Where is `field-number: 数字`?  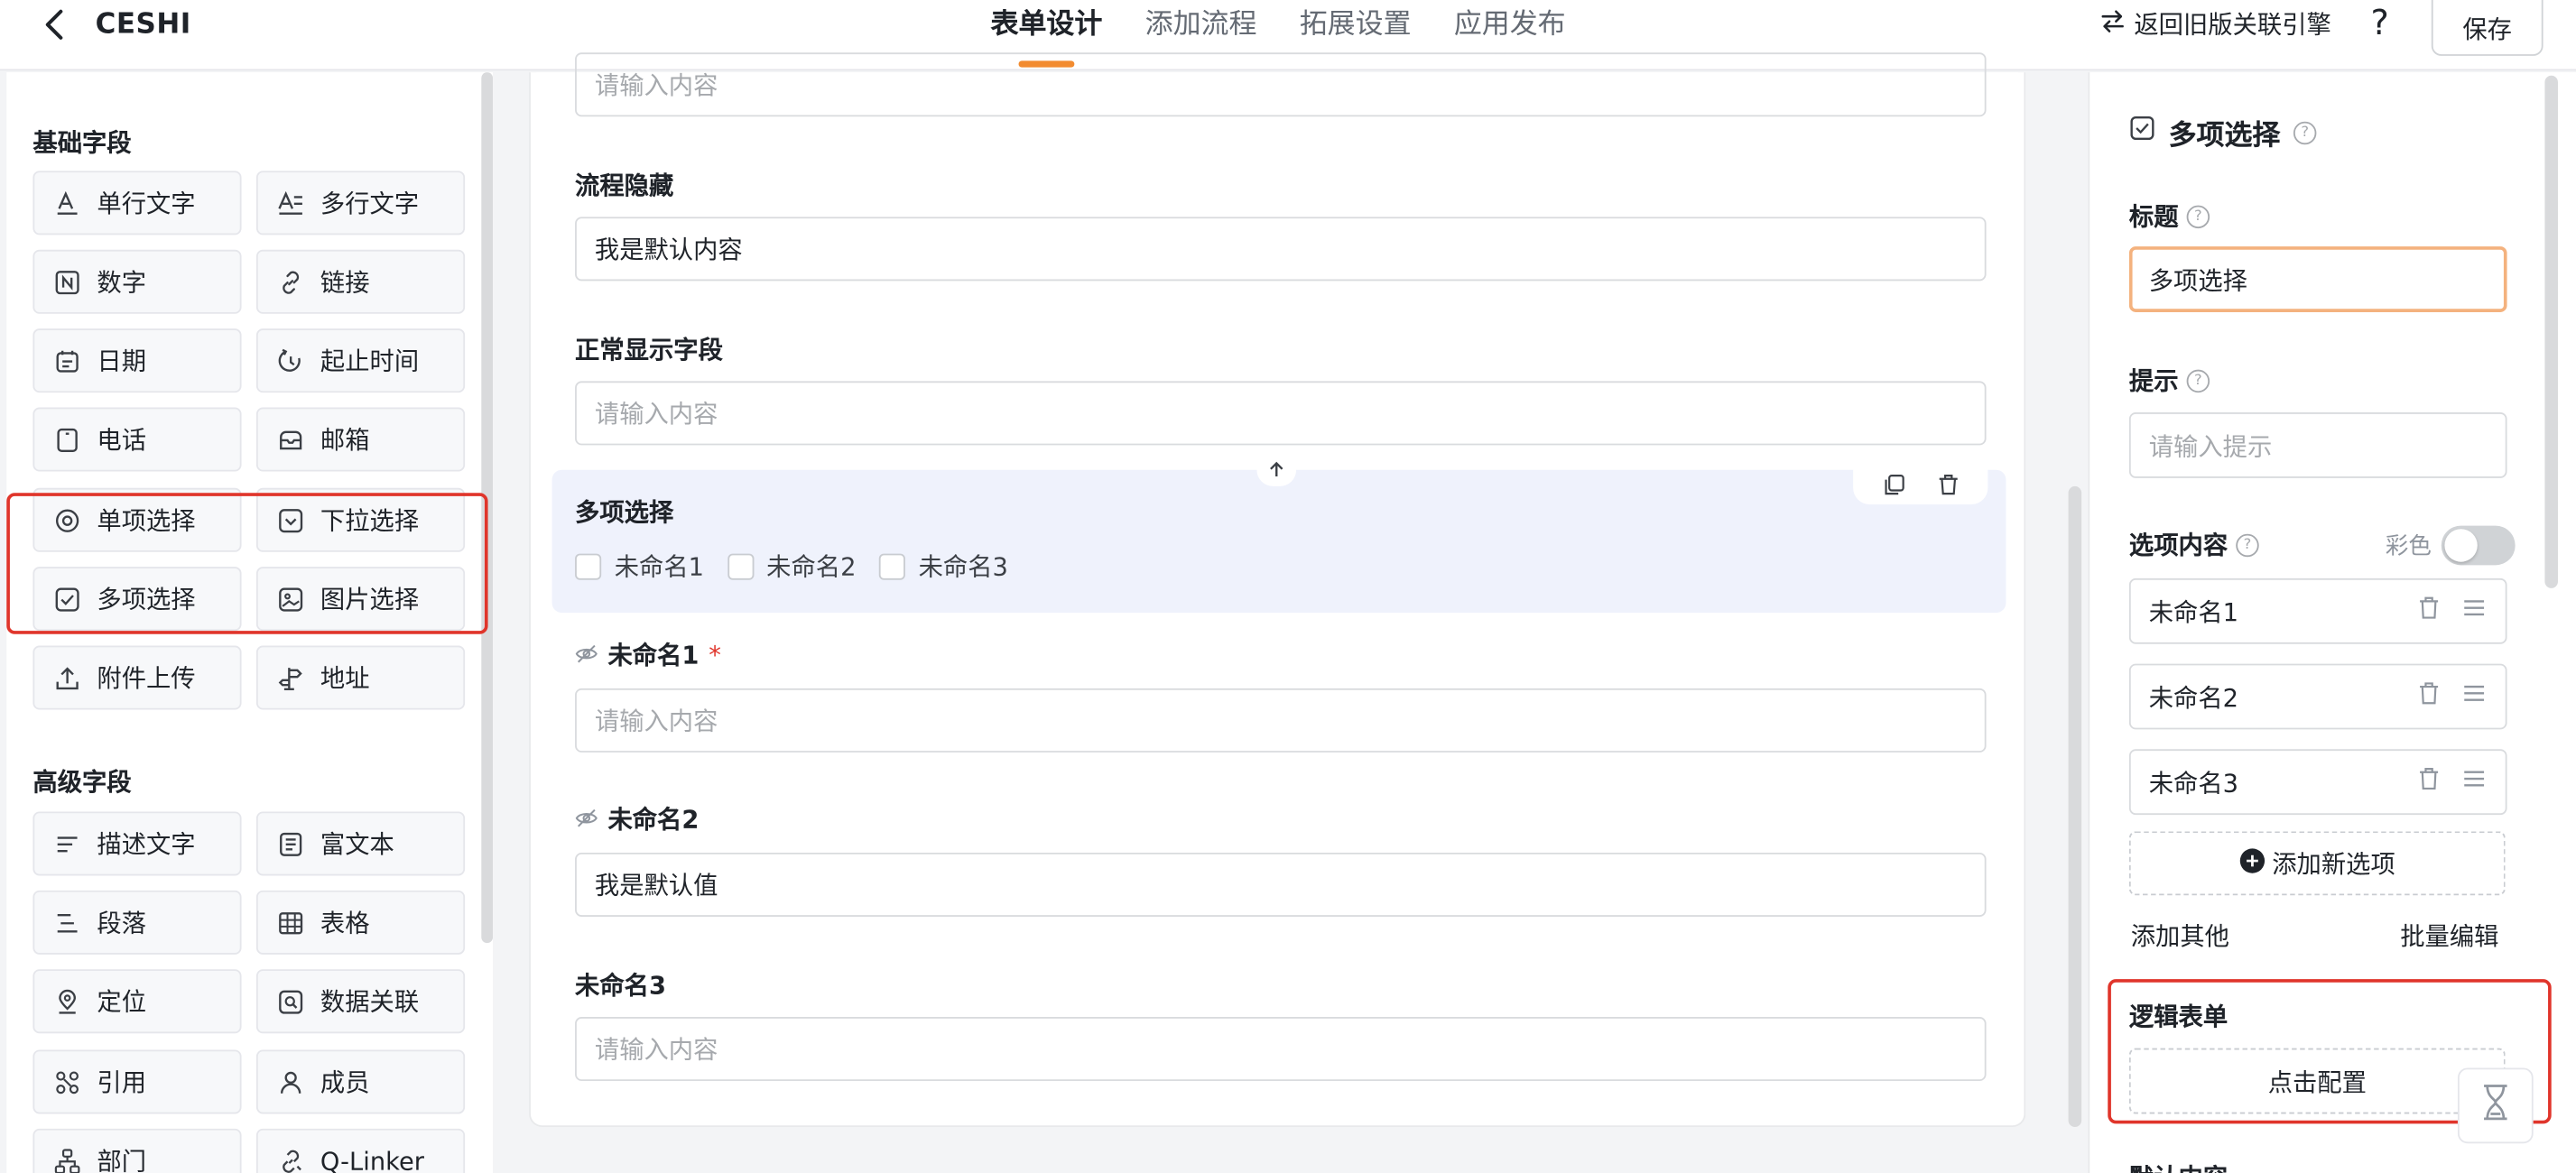 field-number: 数字 is located at coordinates (137, 281).